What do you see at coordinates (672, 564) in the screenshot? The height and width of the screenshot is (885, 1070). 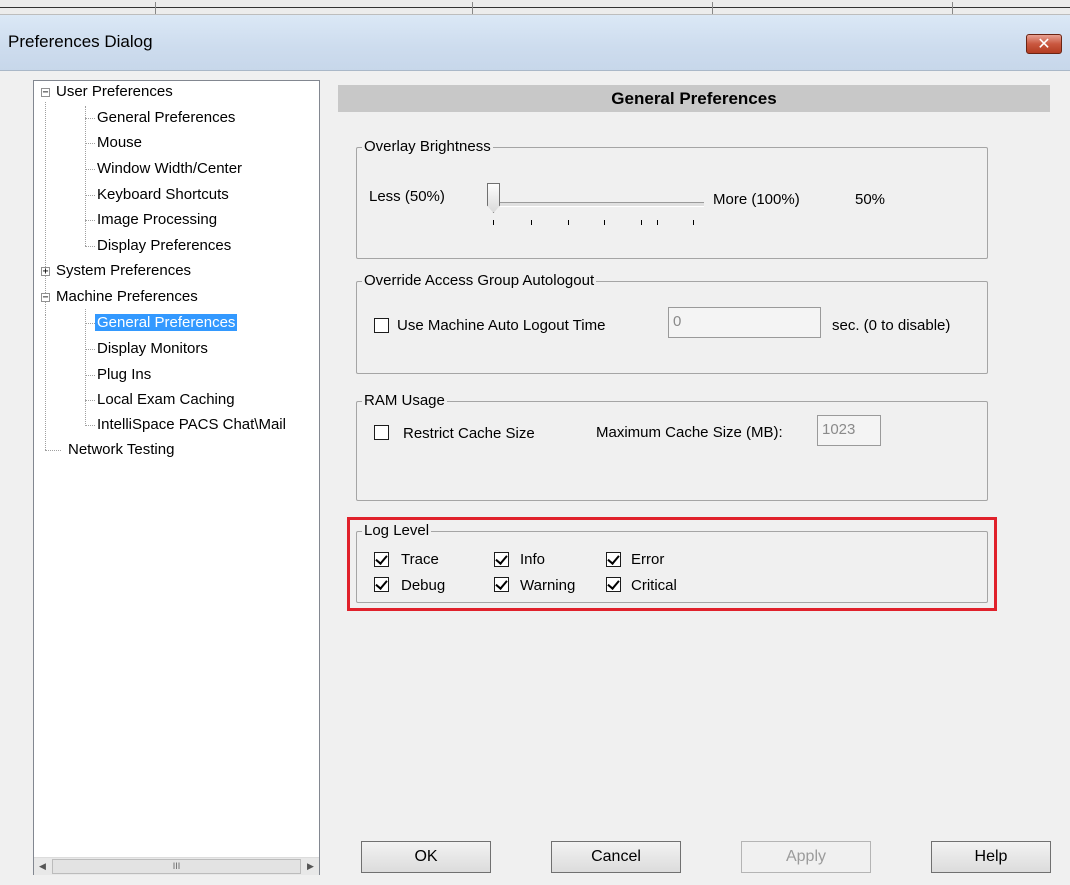 I see `log-level-highlight-box` at bounding box center [672, 564].